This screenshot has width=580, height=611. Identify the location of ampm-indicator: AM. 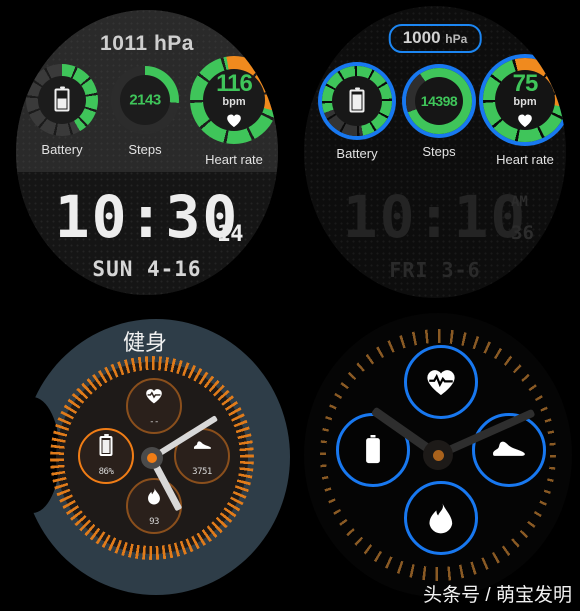
(519, 202).